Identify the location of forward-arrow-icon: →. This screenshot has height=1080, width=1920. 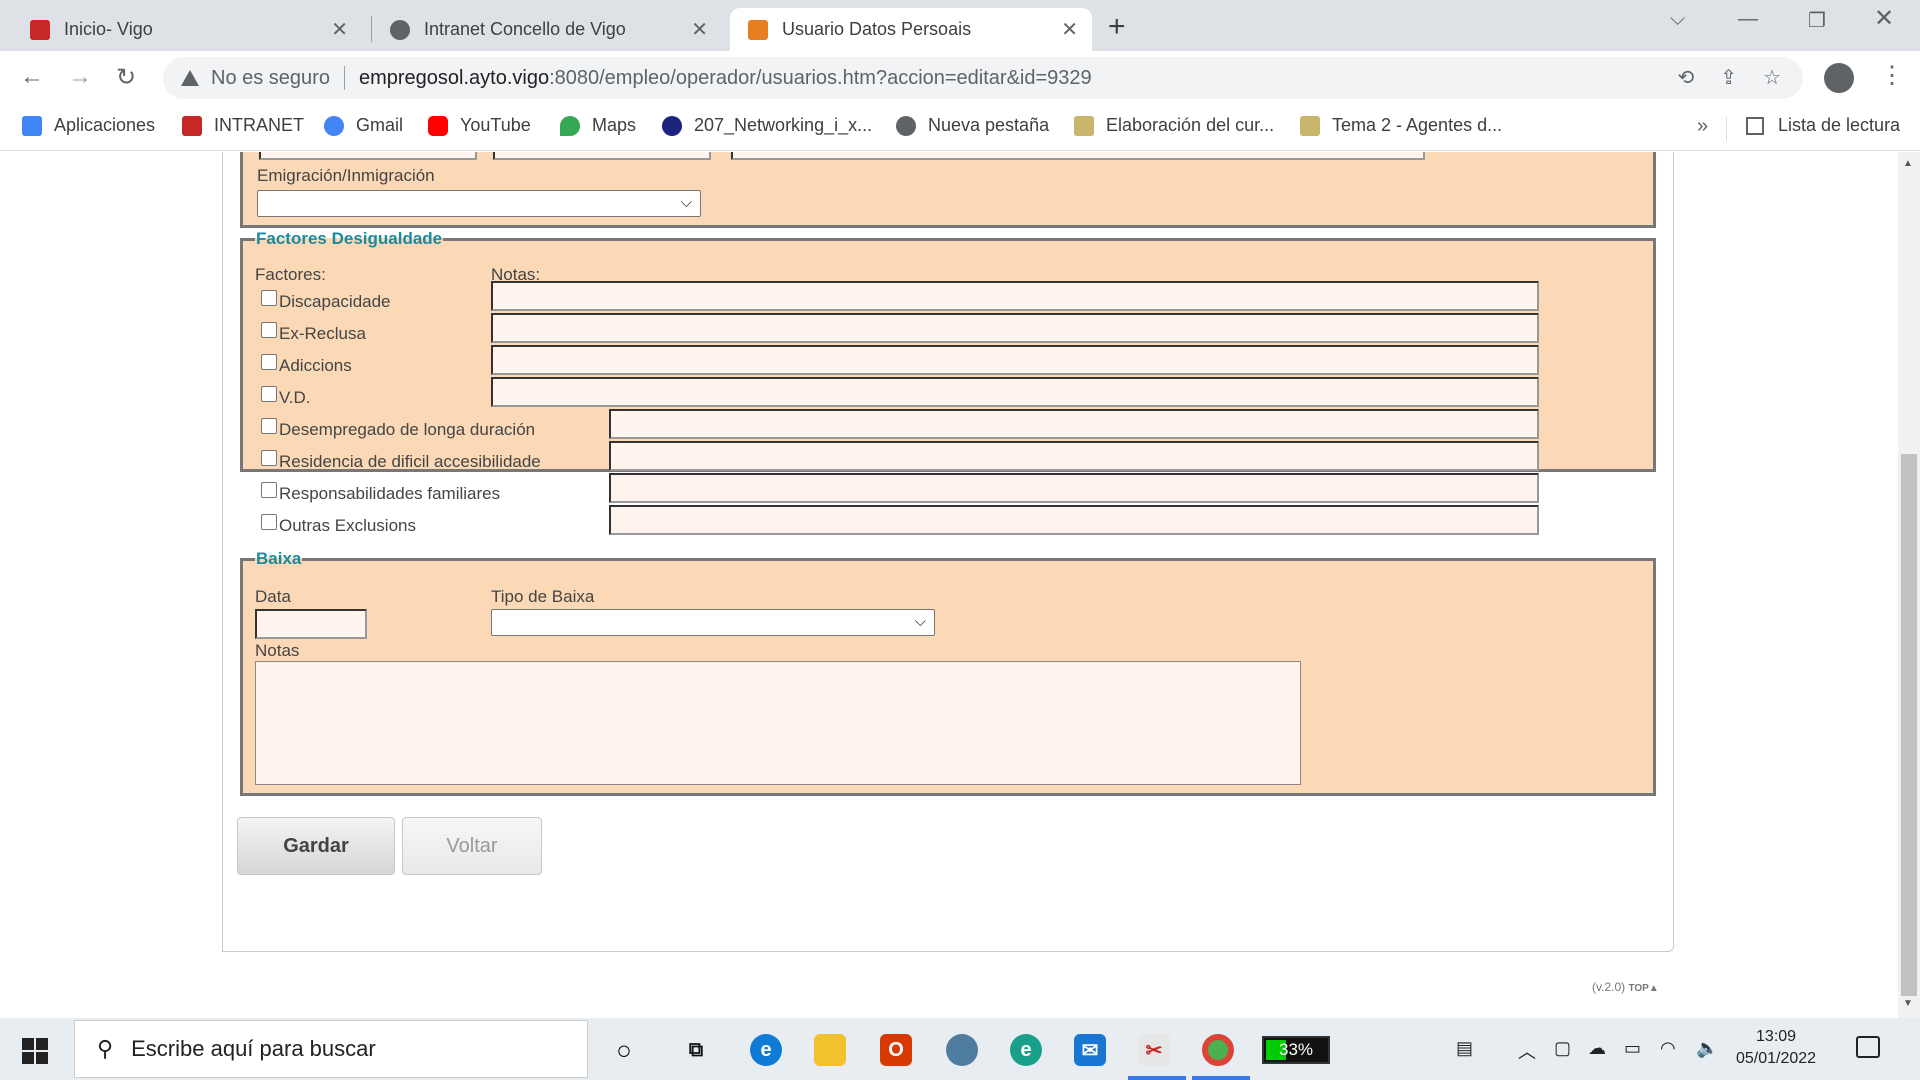
(80, 77).